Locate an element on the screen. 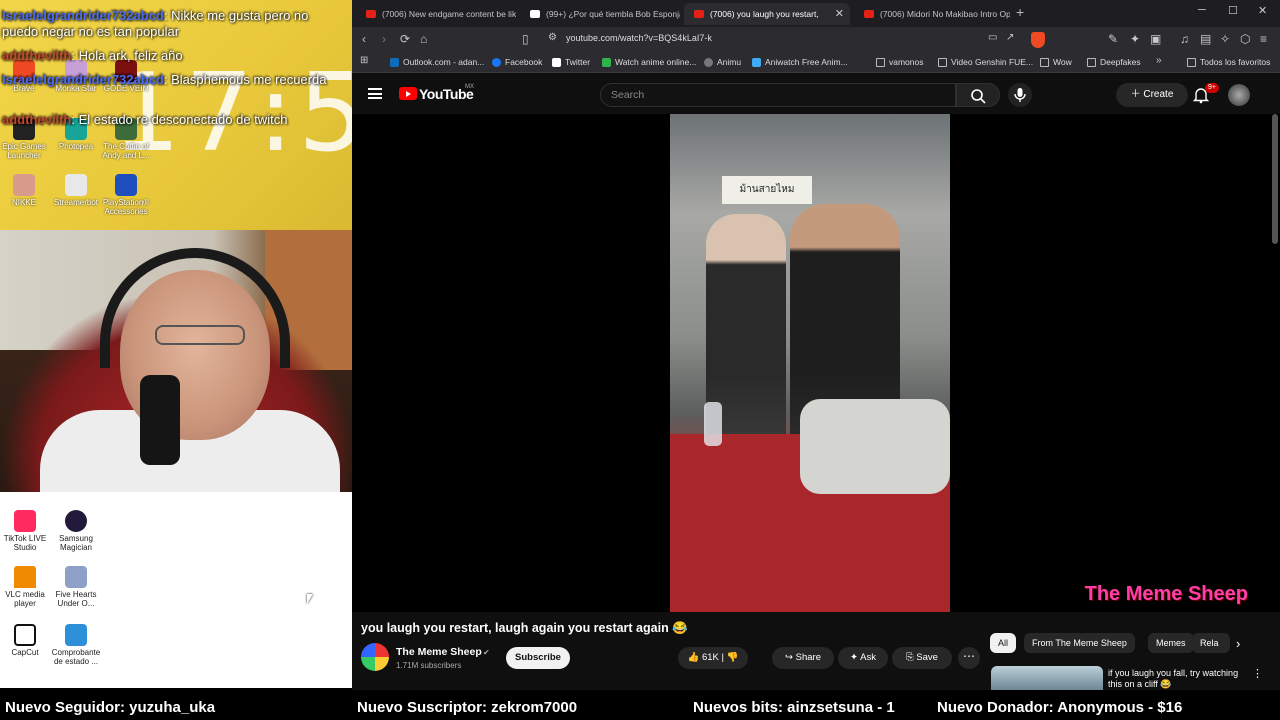  desktop-icon-samsung-magician: Samsung Magician is located at coordinates (76, 531).